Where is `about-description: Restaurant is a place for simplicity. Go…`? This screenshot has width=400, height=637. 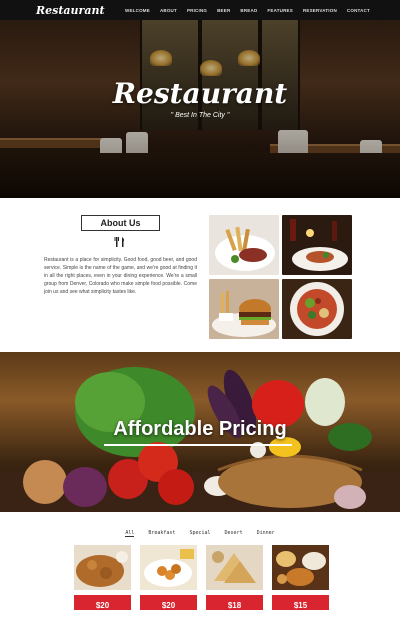 about-description: Restaurant is a place for simplicity. Go… is located at coordinates (120, 276).